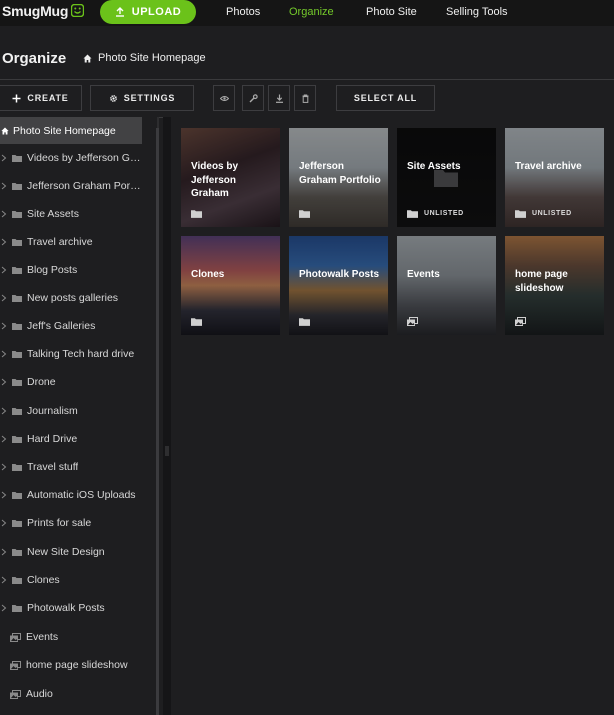  What do you see at coordinates (71, 270) in the screenshot?
I see `sidebar-item: Blog Posts` at bounding box center [71, 270].